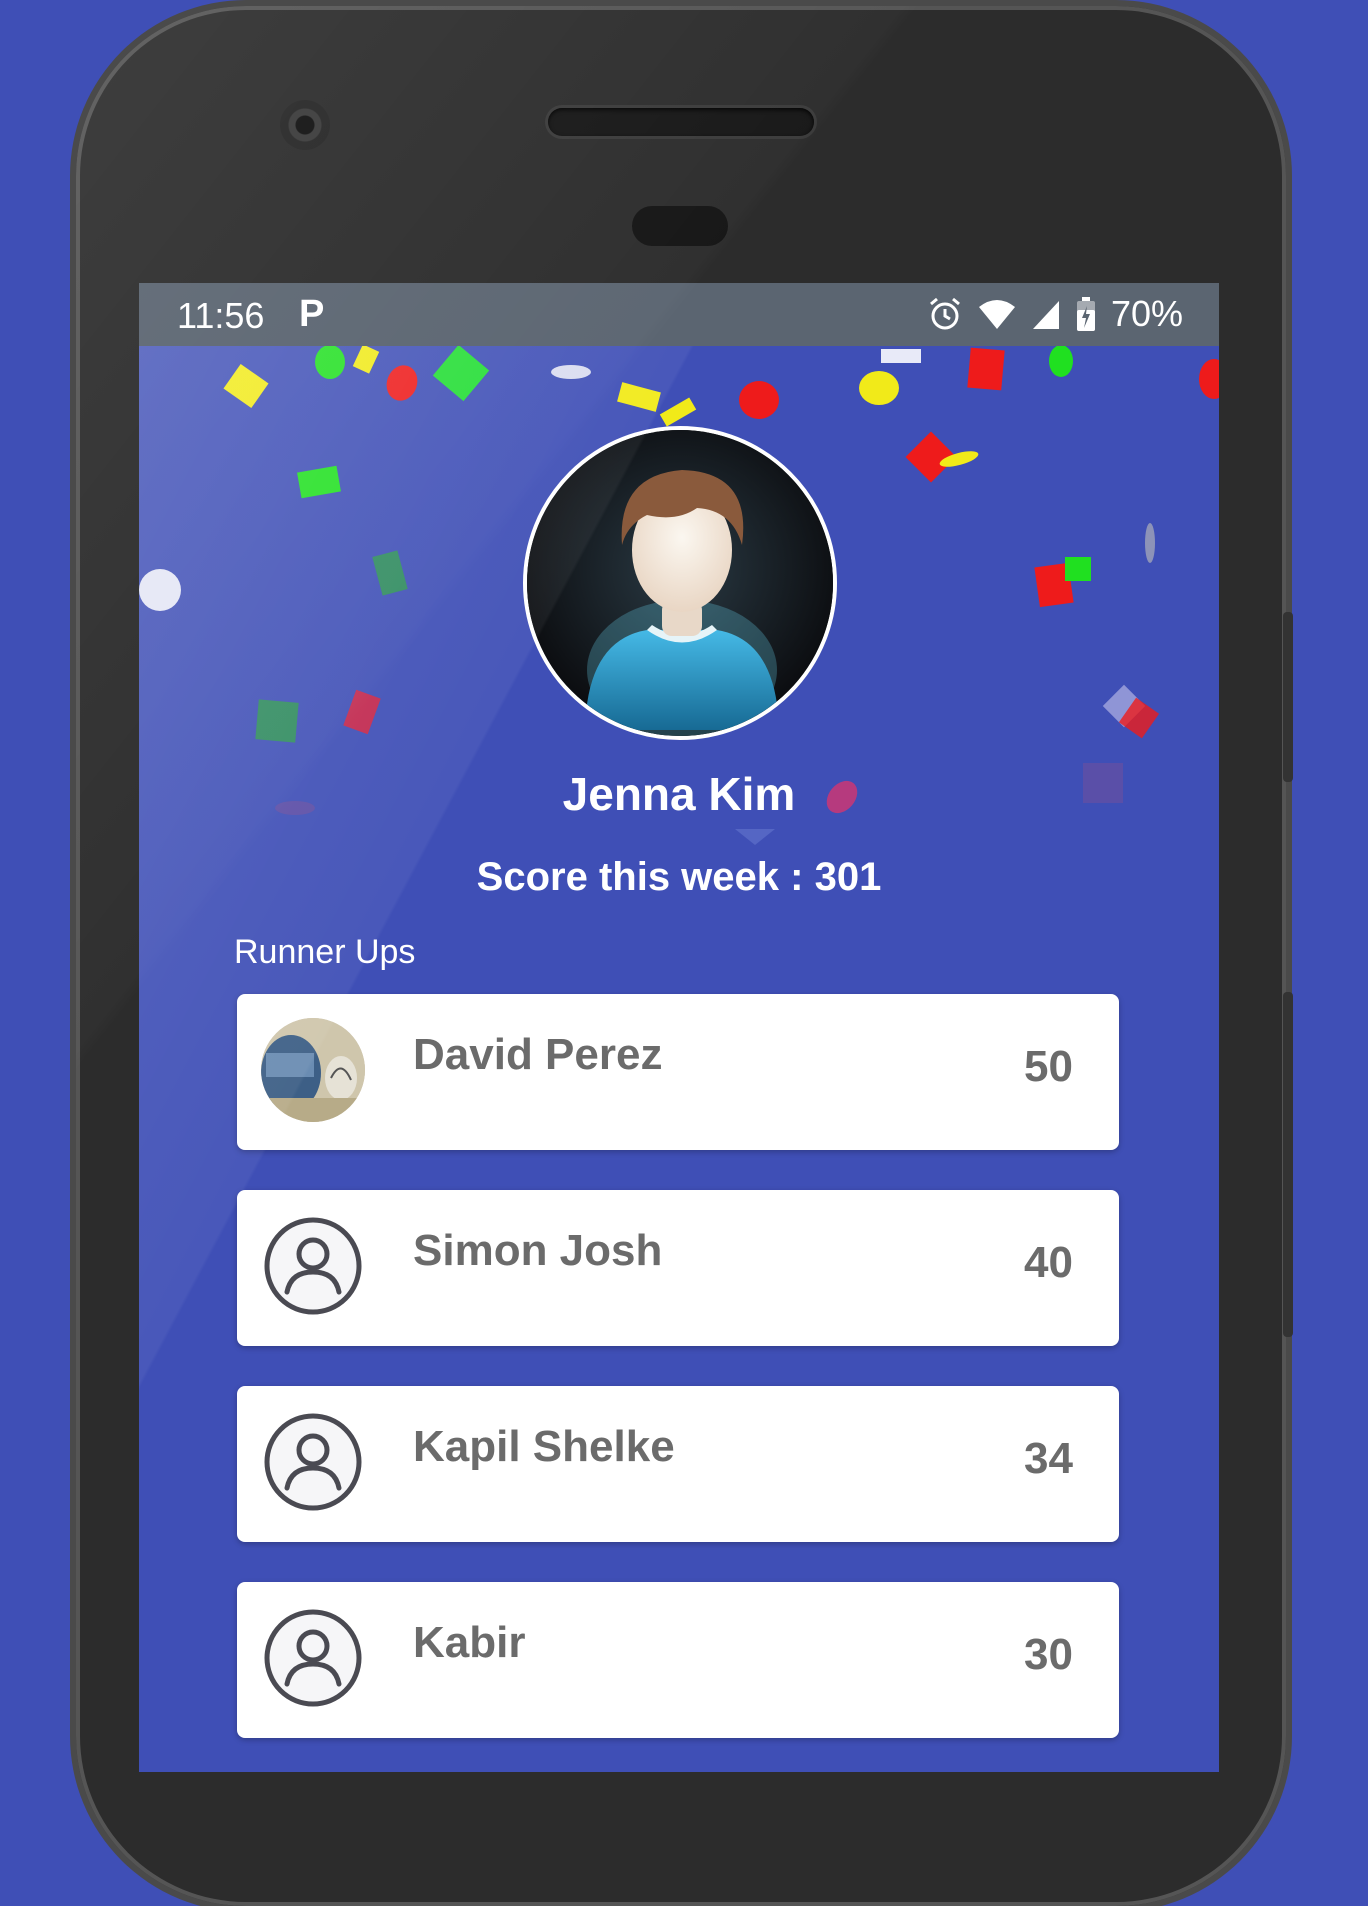 The width and height of the screenshot is (1368, 1906). I want to click on runner-up-name: Kabir, so click(469, 1642).